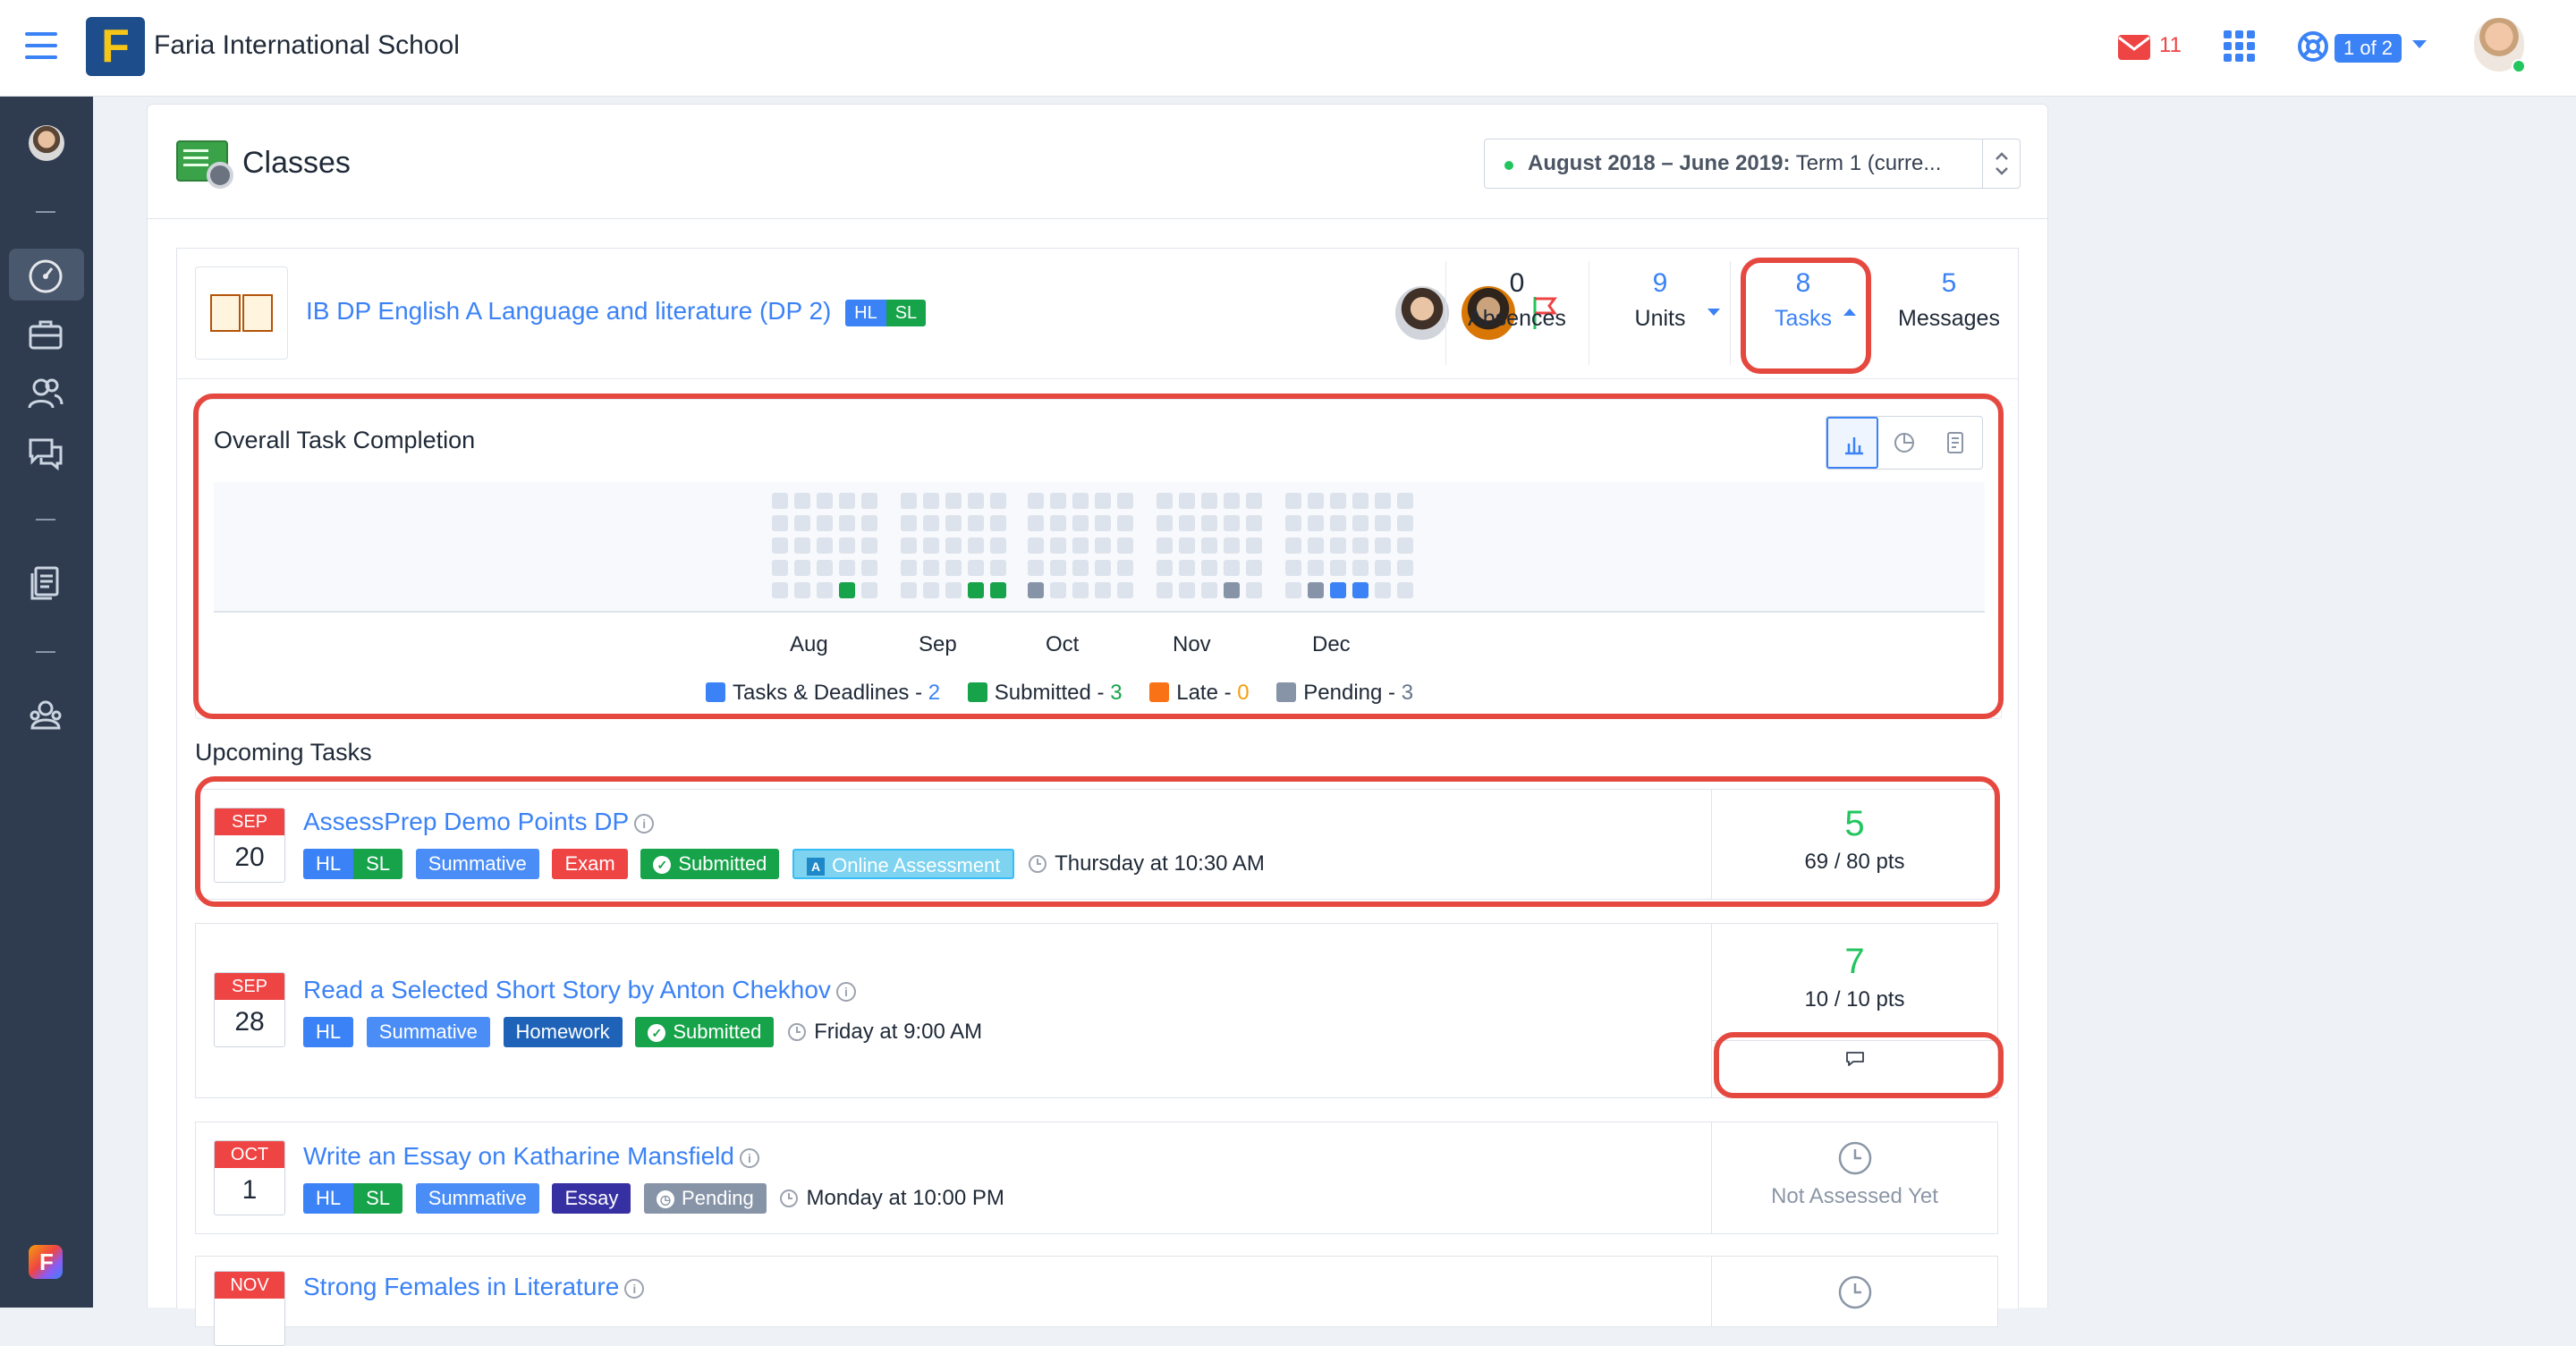  I want to click on hamburger-menu-icon, so click(41, 45).